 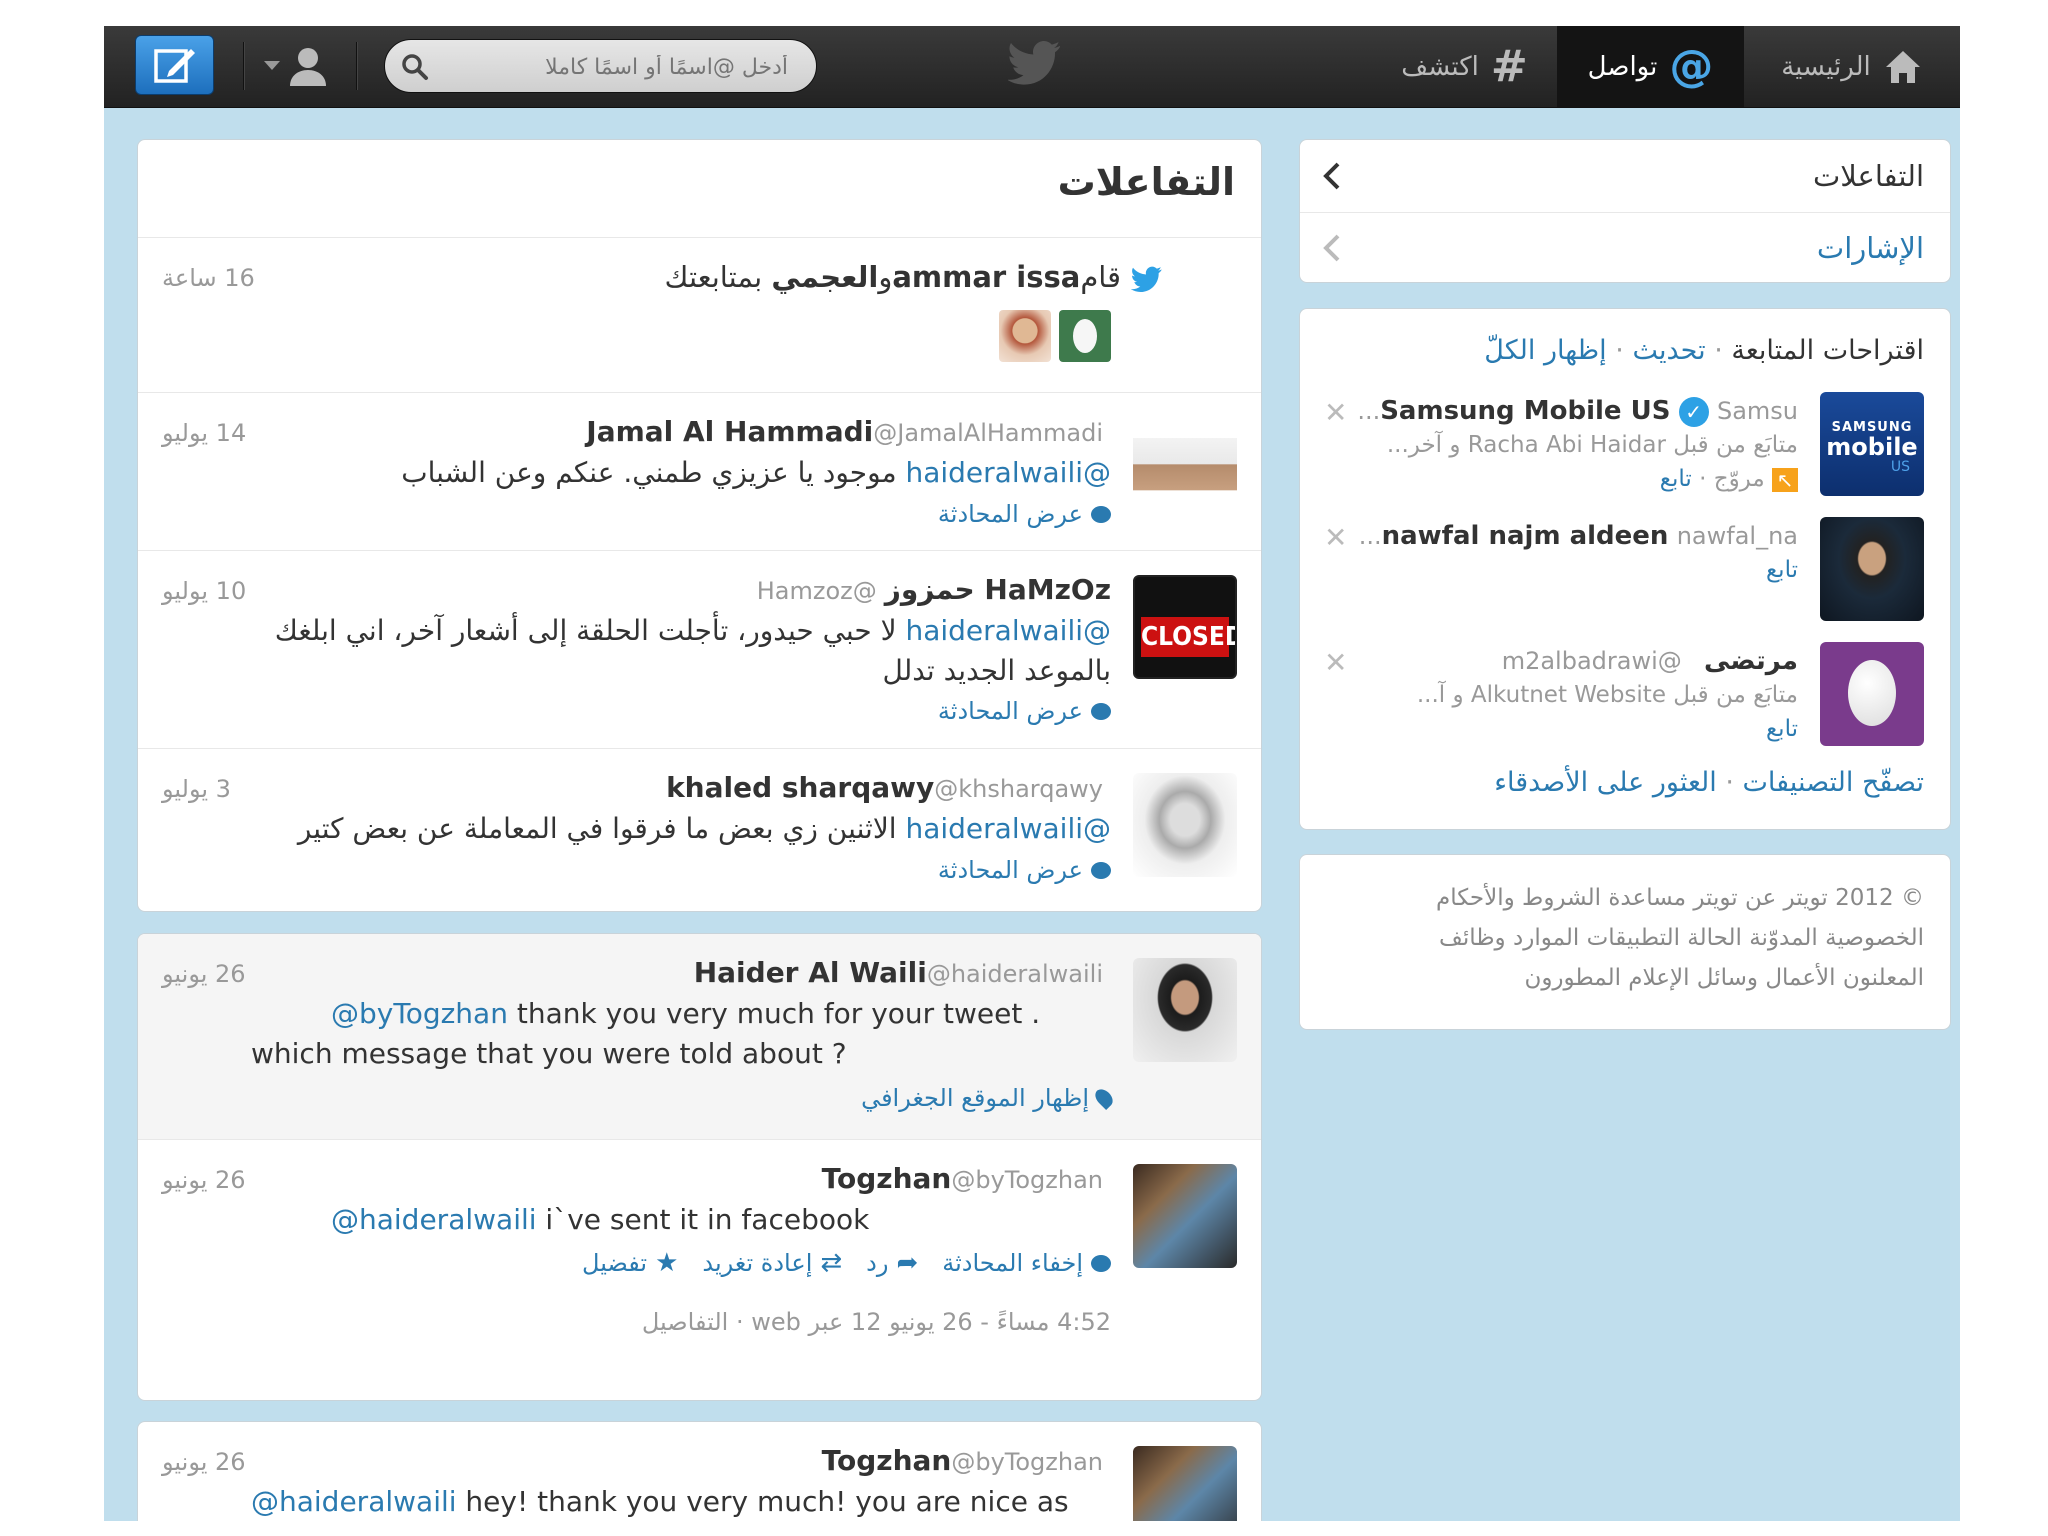 I want to click on footer-links-row: المعلنون الأعمال وسائل الإعلام المطورون, so click(x=1724, y=978).